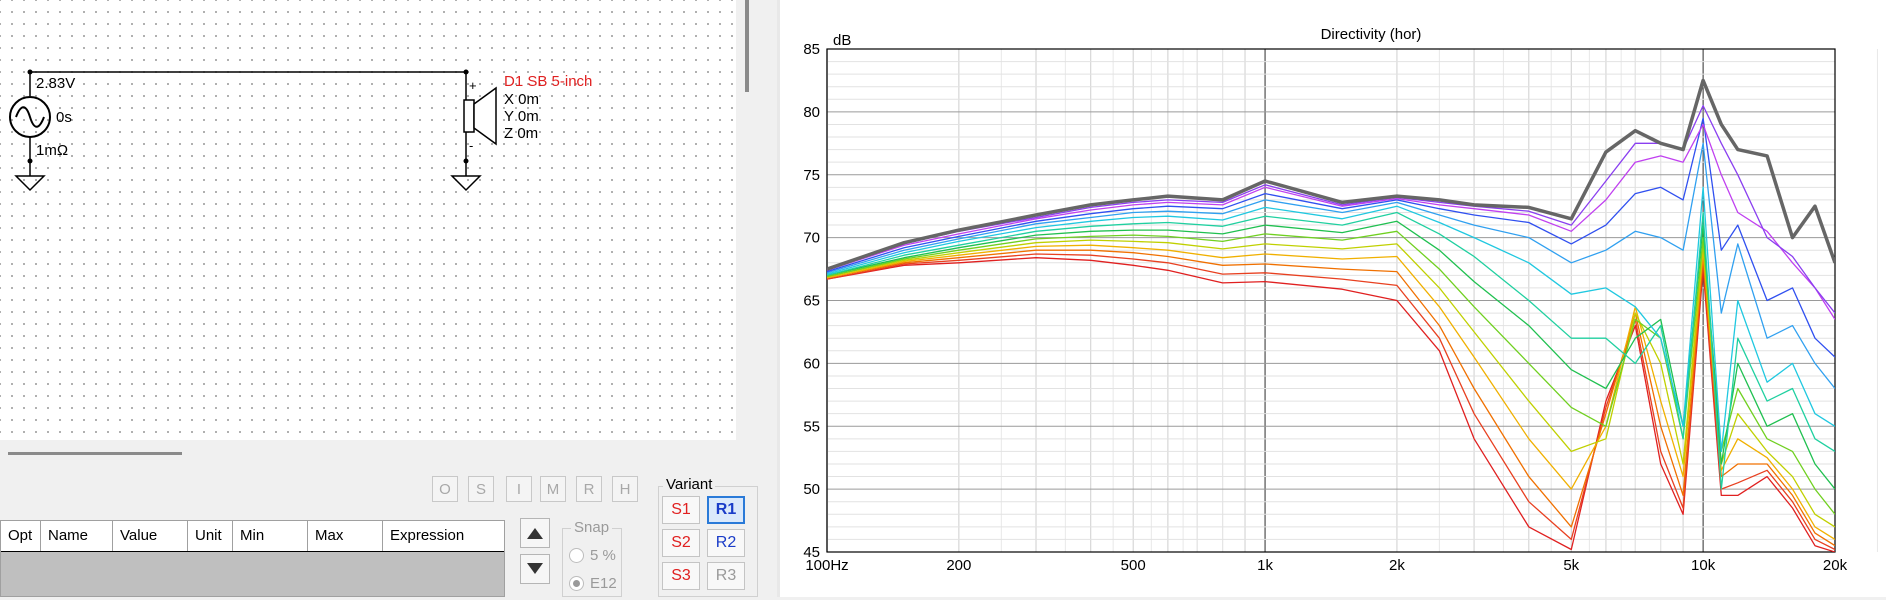 The width and height of the screenshot is (1886, 600). Describe the element at coordinates (480, 116) in the screenshot. I see `speaker-icon` at that location.